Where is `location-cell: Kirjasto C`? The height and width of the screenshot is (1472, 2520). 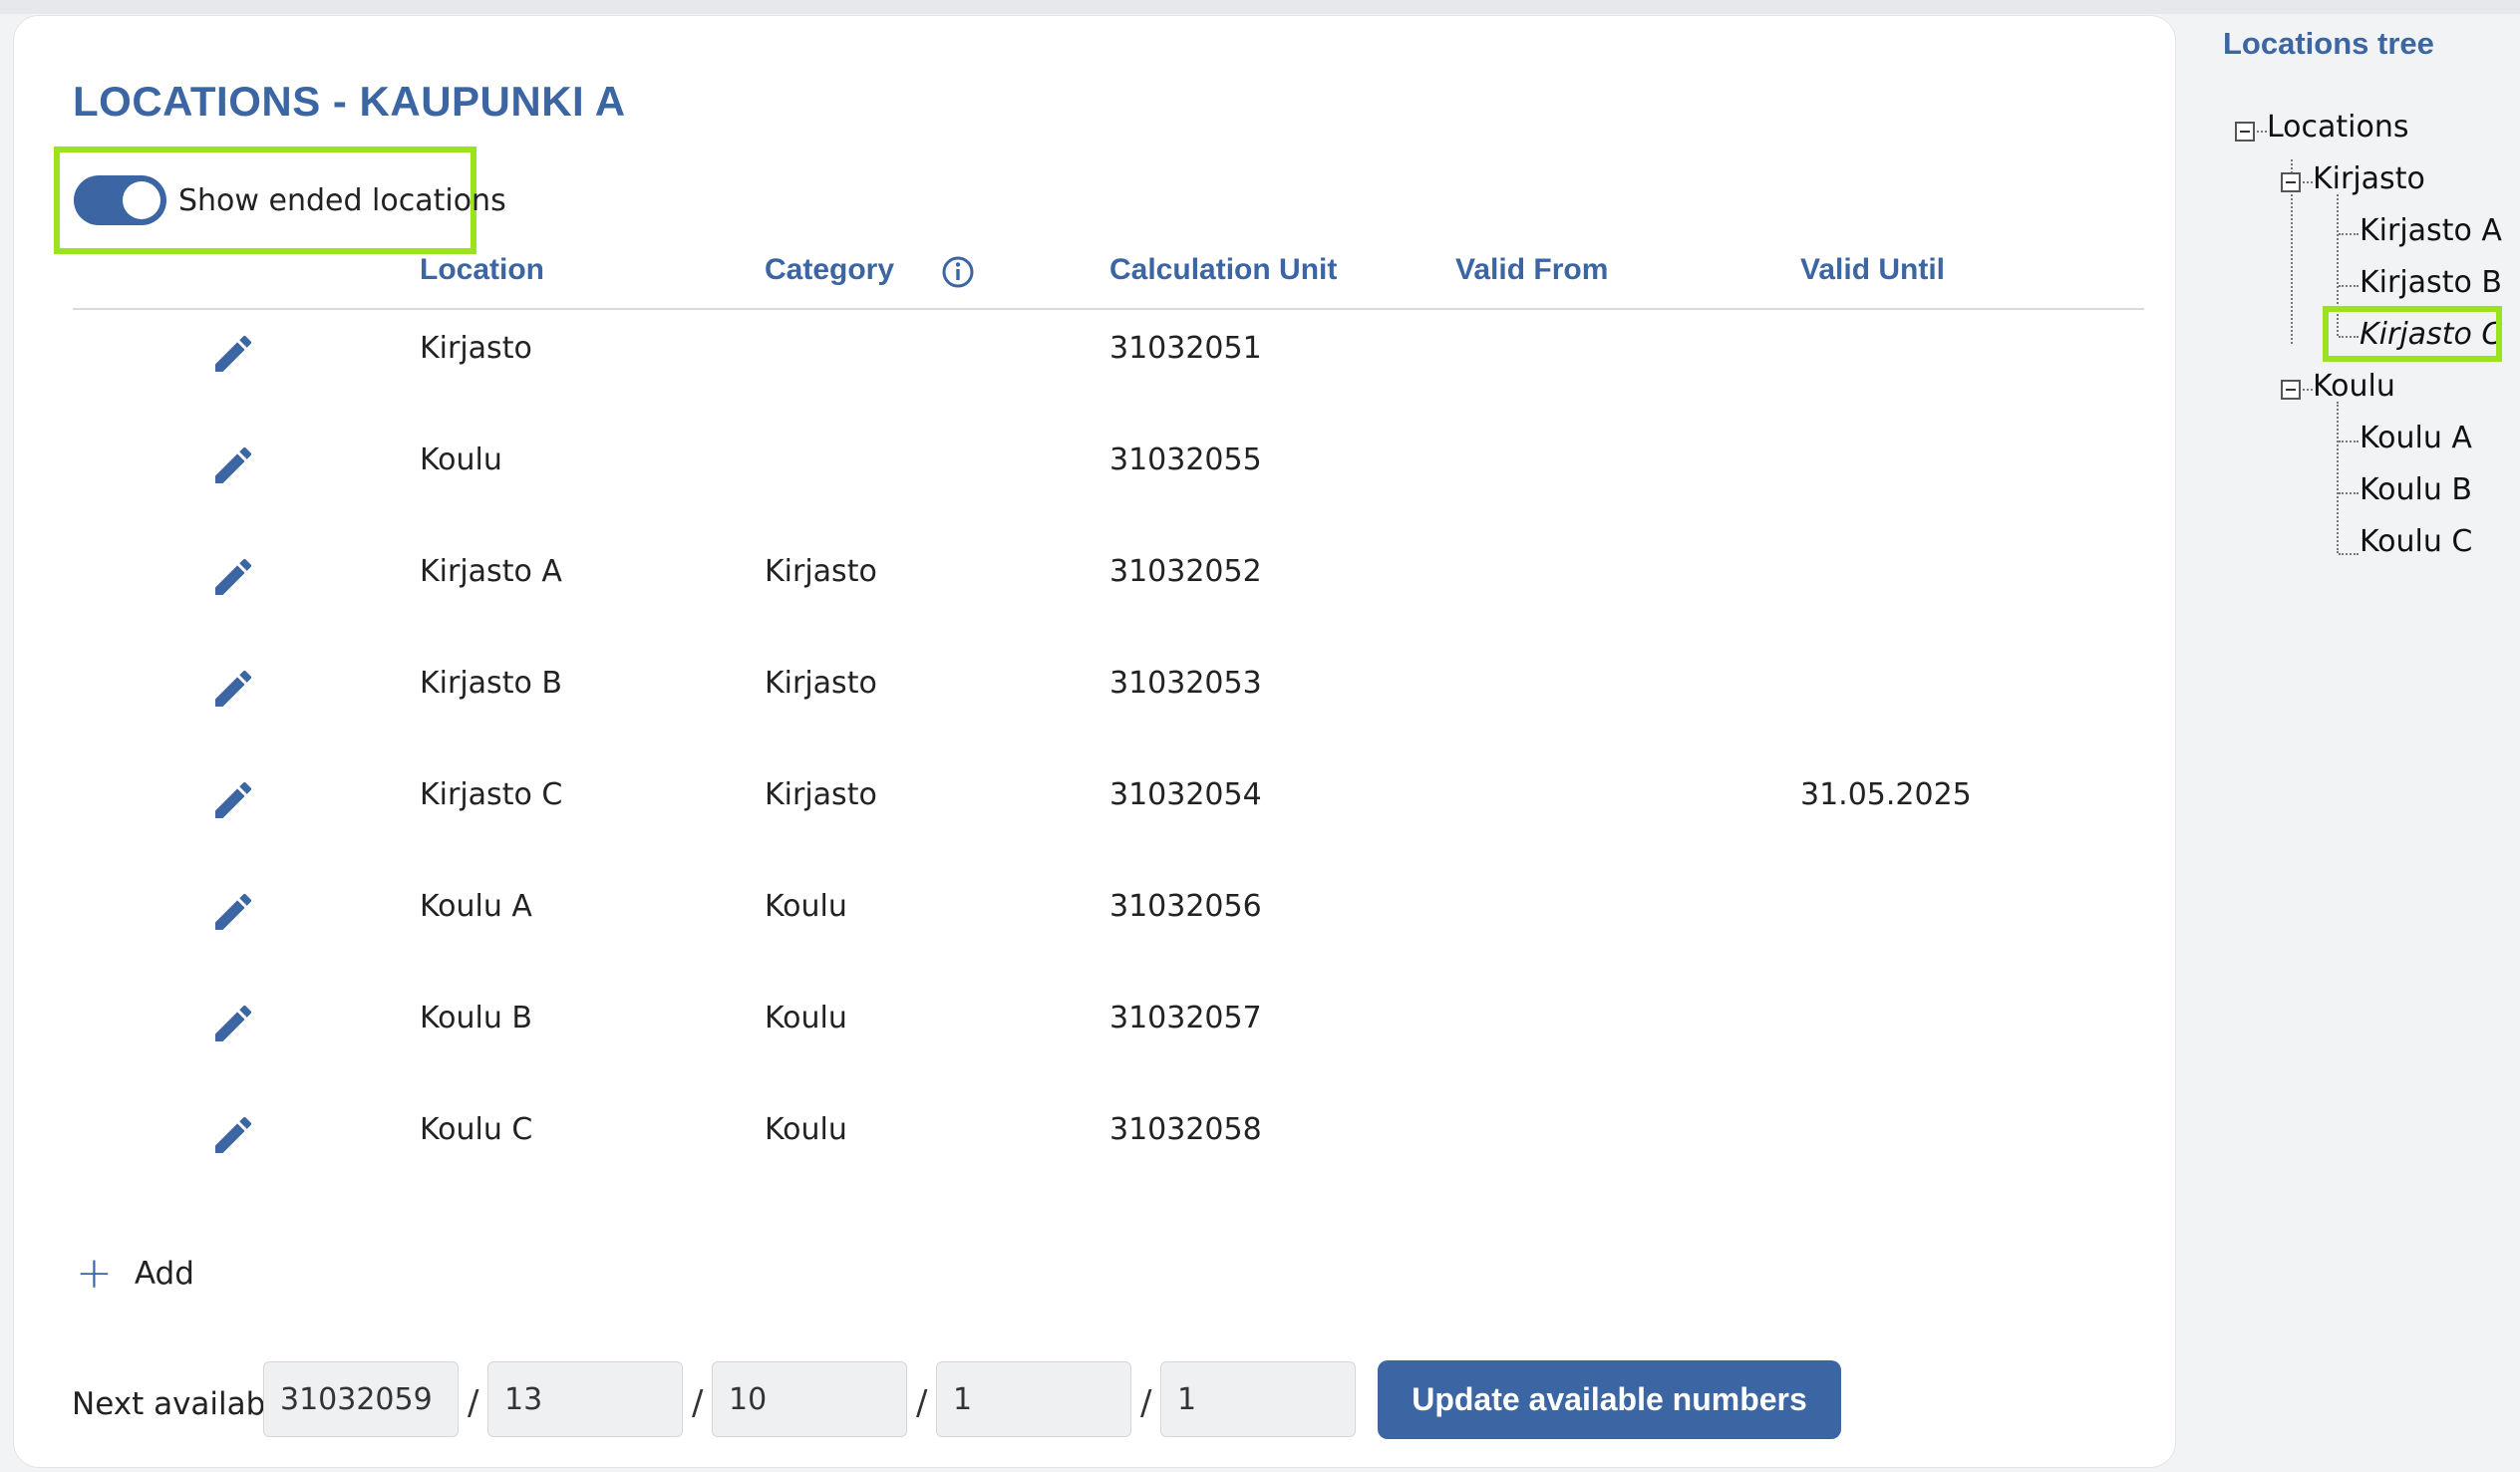 location-cell: Kirjasto C is located at coordinates (491, 794).